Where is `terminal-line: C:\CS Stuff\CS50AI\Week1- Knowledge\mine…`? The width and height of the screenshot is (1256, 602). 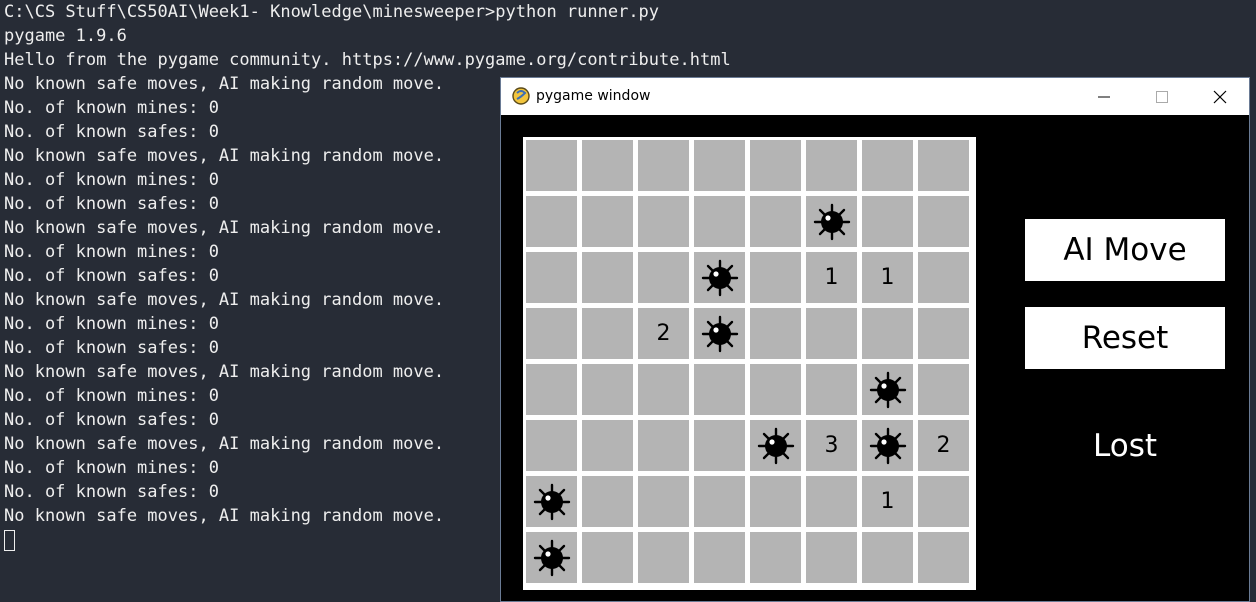
terminal-line: C:\CS Stuff\CS50AI\Week1- Knowledge\mine… is located at coordinates (332, 12).